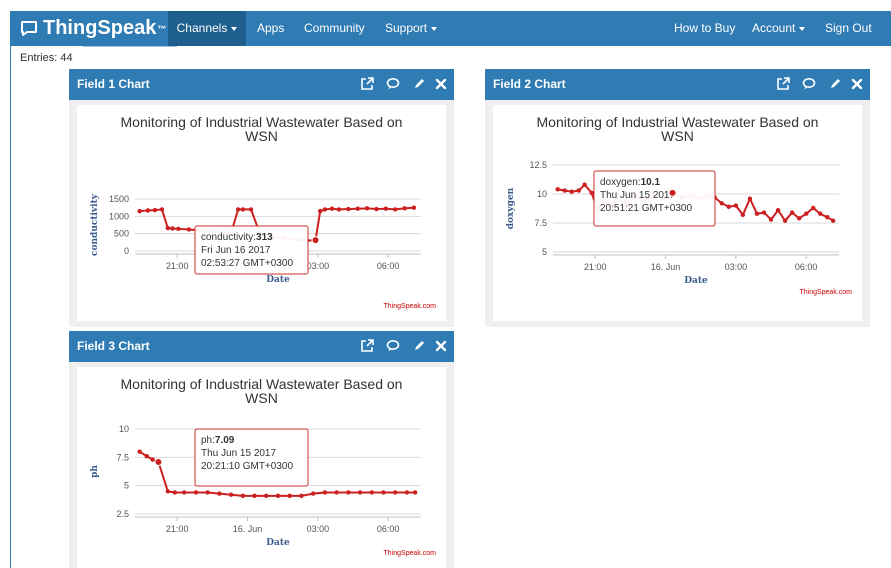  I want to click on nav-support-menu: Support, so click(411, 28).